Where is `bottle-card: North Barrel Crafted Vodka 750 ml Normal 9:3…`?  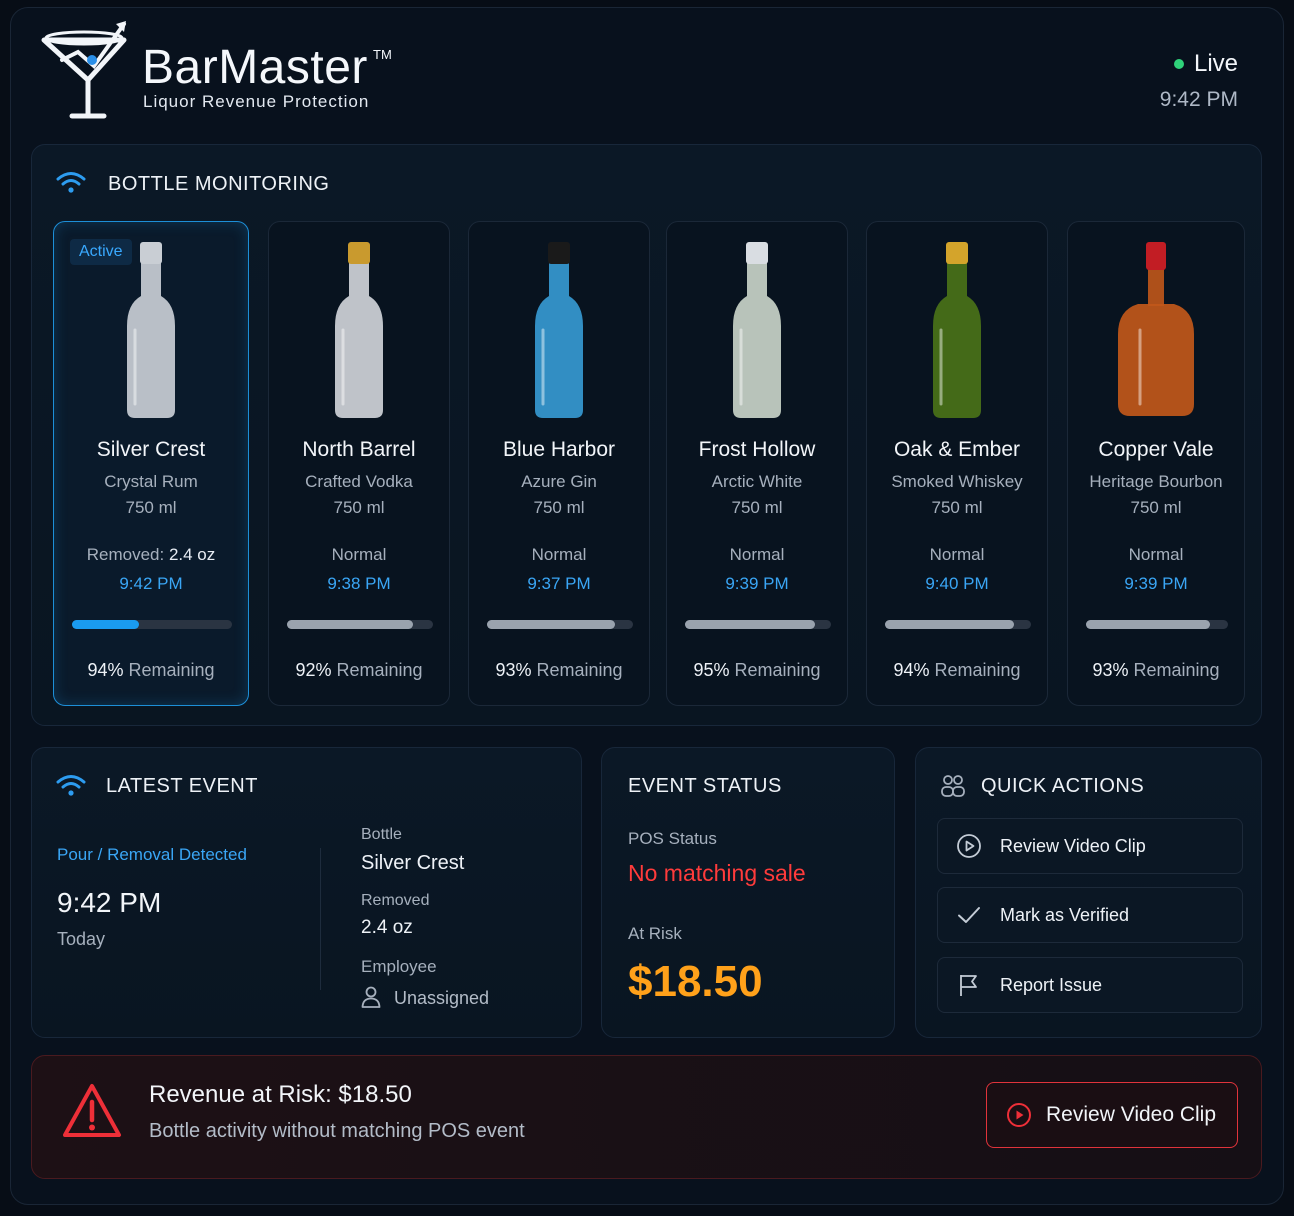 bottle-card: North Barrel Crafted Vodka 750 ml Normal 9:3… is located at coordinates (359, 463).